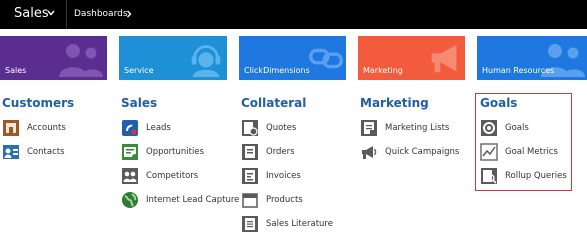 Image resolution: width=587 pixels, height=248 pixels. What do you see at coordinates (499, 103) in the screenshot?
I see `group-title: Goals` at bounding box center [499, 103].